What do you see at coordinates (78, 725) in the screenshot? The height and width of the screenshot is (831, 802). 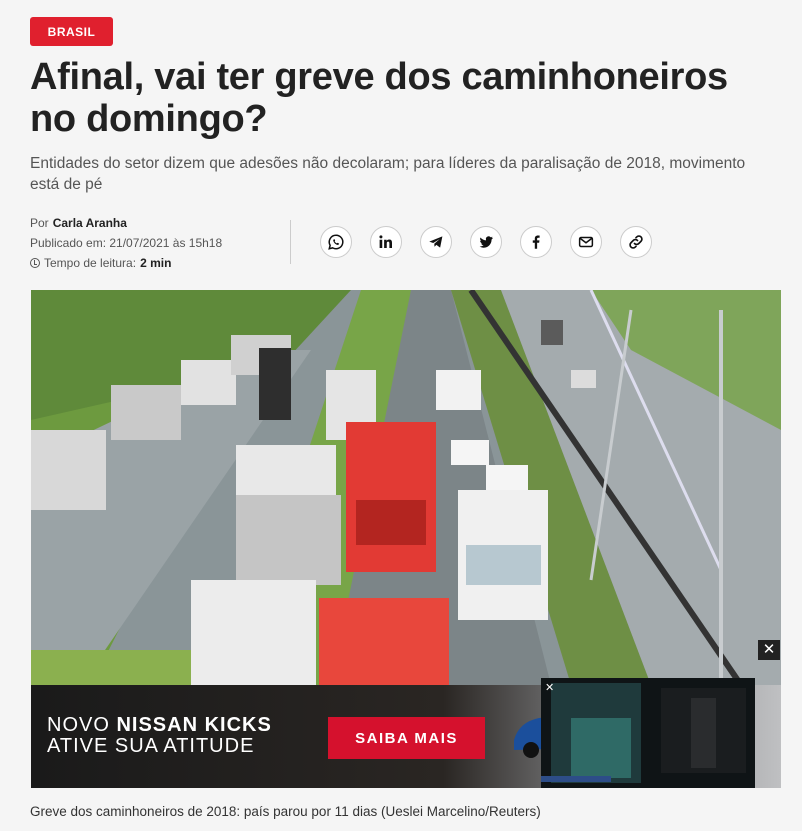 I see `ad-line-1a: NOVO` at bounding box center [78, 725].